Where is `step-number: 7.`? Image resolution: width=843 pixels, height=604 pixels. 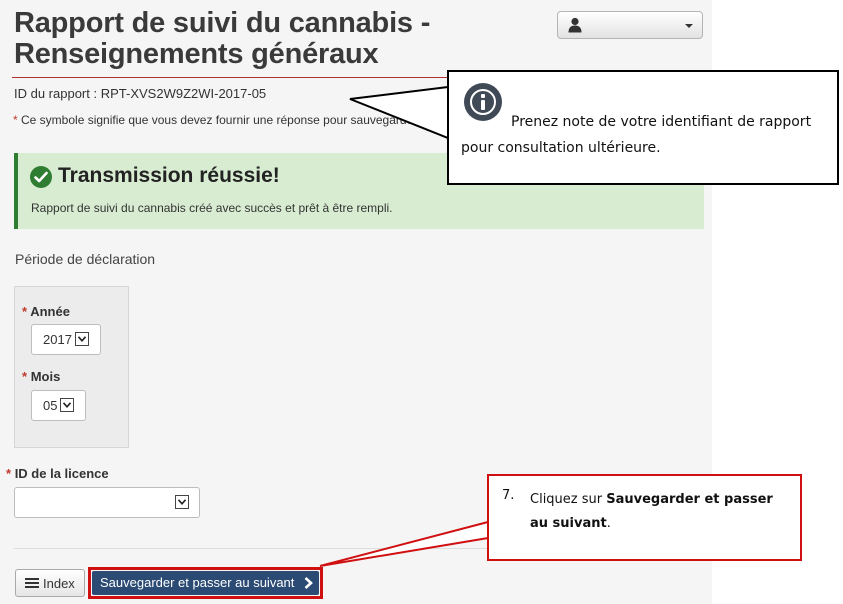 step-number: 7. is located at coordinates (508, 495).